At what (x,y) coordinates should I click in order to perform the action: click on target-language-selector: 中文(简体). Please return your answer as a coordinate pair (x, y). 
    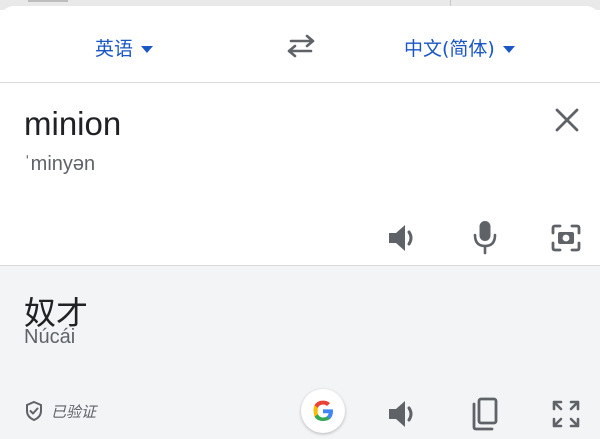
    Looking at the image, I should click on (459, 47).